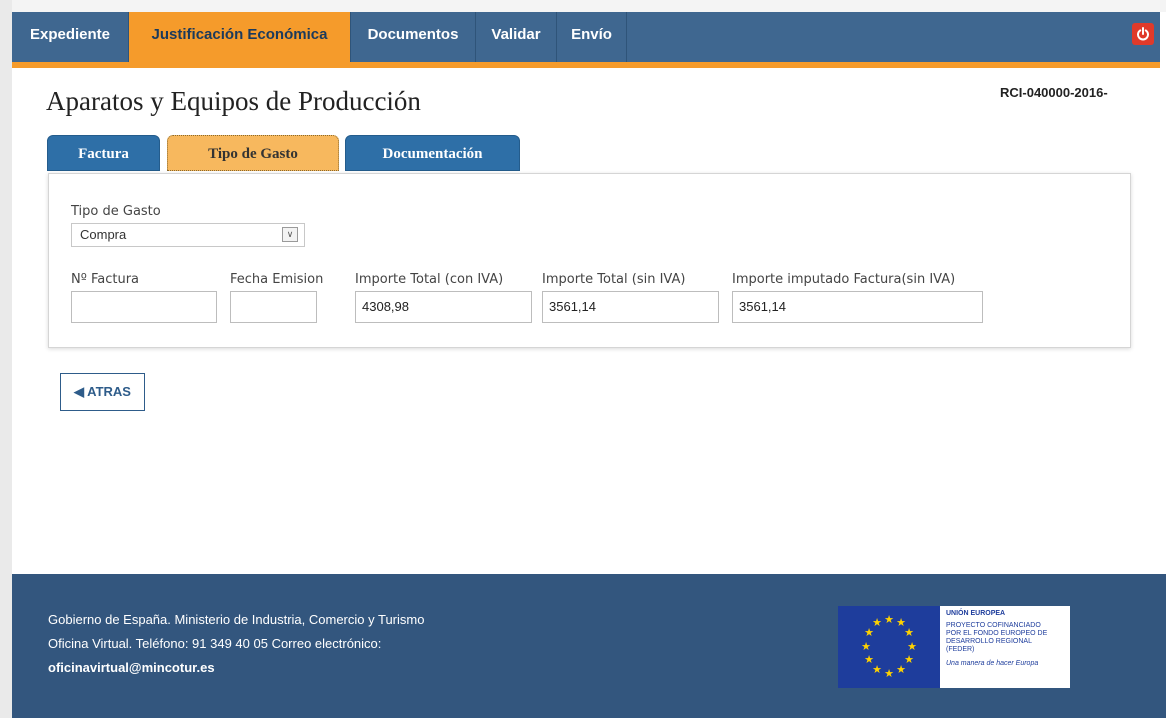 The image size is (1166, 718). I want to click on eu-stars: ★ ★ ★ ★ ★ ★ ★ ★ ★ ★ ★ ★, so click(889, 646).